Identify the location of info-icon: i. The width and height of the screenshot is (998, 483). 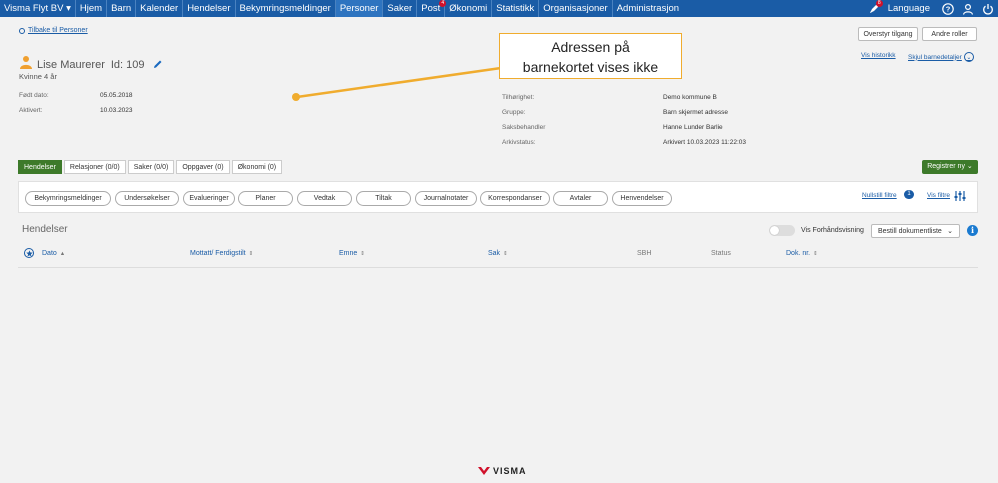
(972, 230).